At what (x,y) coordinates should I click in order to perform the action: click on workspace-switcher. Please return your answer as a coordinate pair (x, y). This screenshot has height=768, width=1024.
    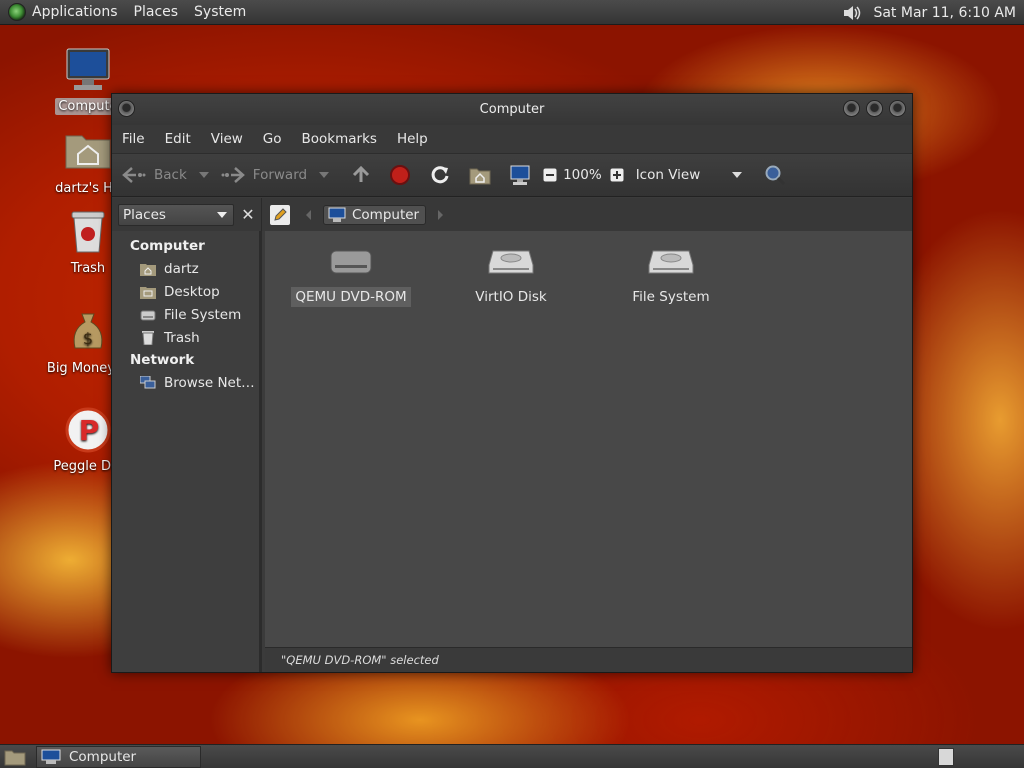
    Looking at the image, I should click on (946, 757).